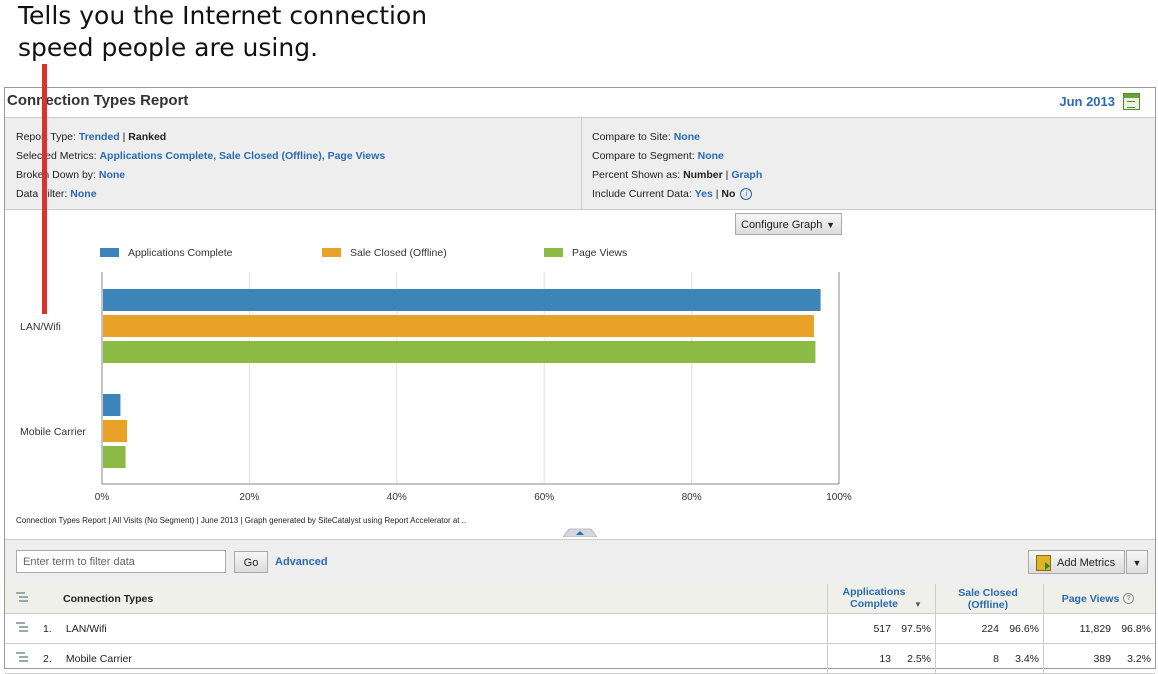  What do you see at coordinates (830, 225) in the screenshot?
I see `chevron-down-icon: ▼` at bounding box center [830, 225].